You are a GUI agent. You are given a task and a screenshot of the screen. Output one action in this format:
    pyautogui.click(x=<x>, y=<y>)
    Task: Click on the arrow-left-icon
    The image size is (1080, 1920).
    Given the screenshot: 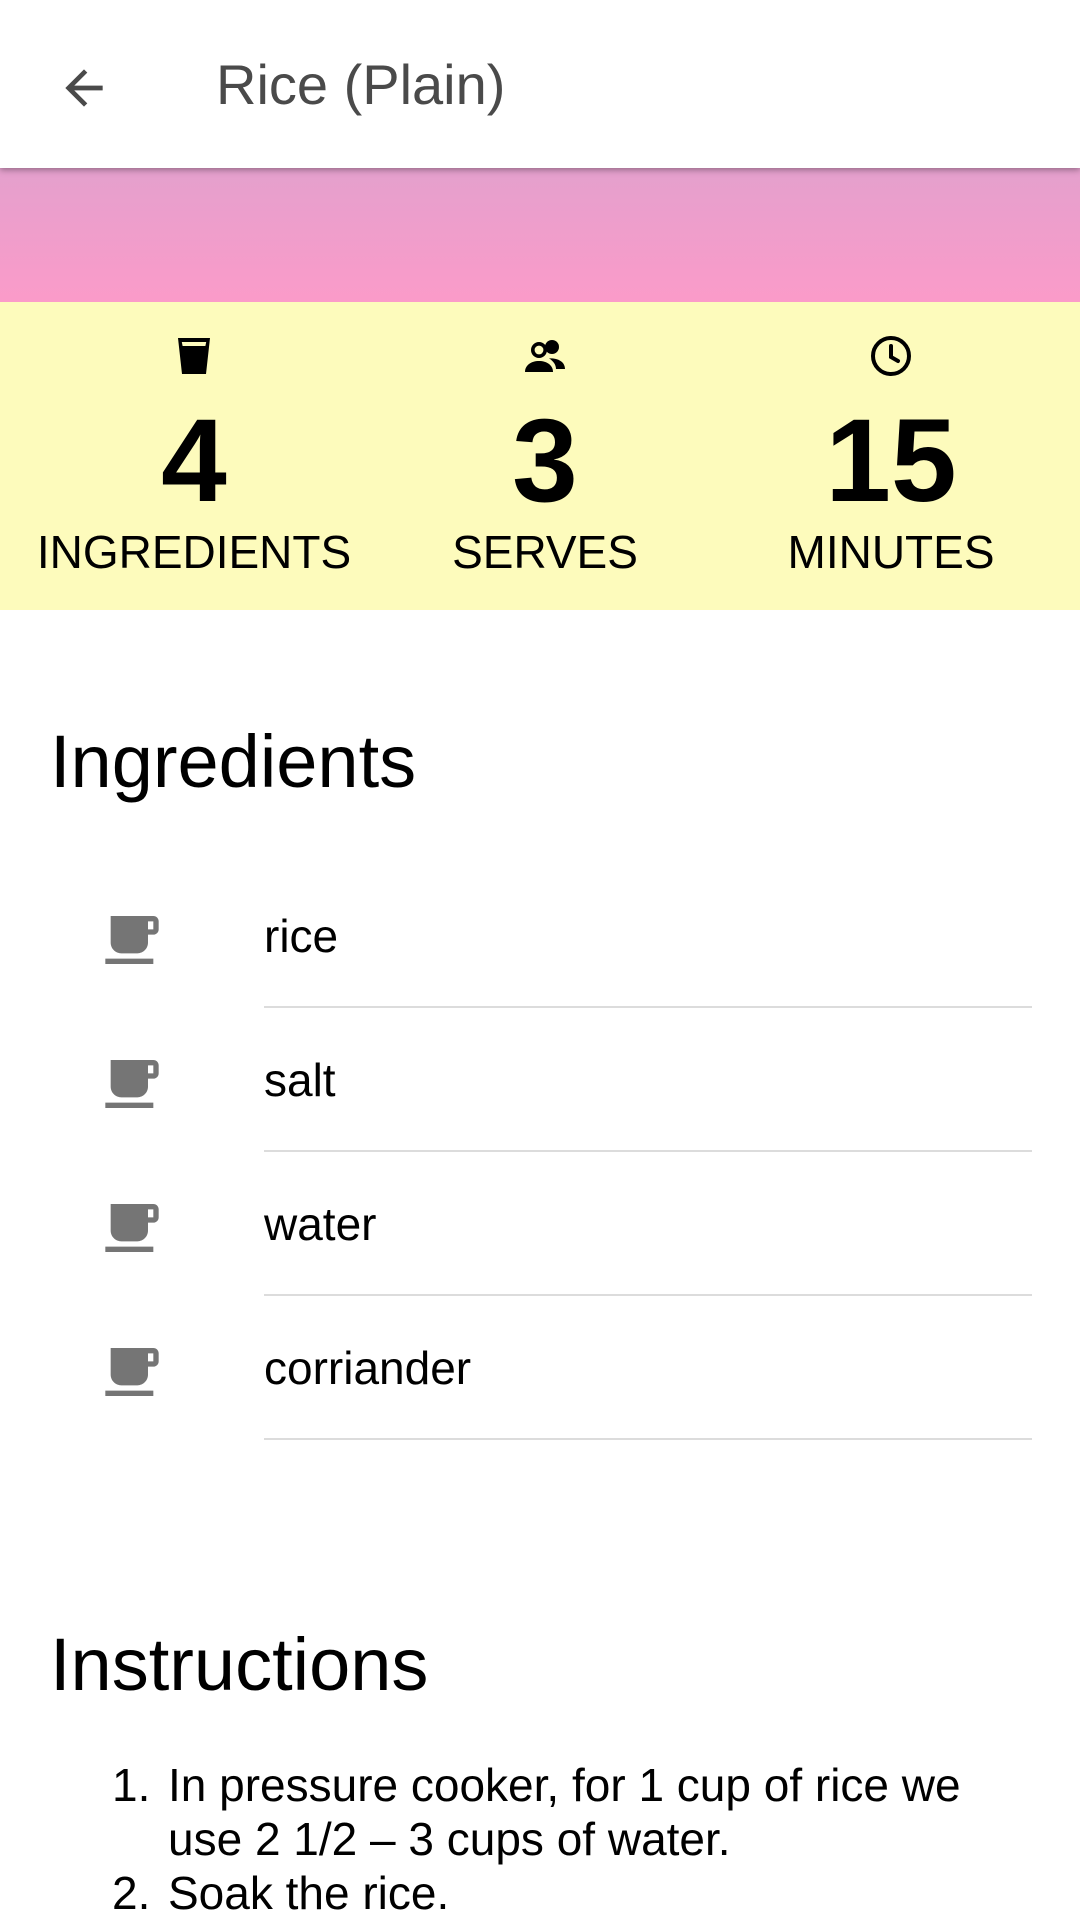 What is the action you would take?
    pyautogui.click(x=84, y=88)
    